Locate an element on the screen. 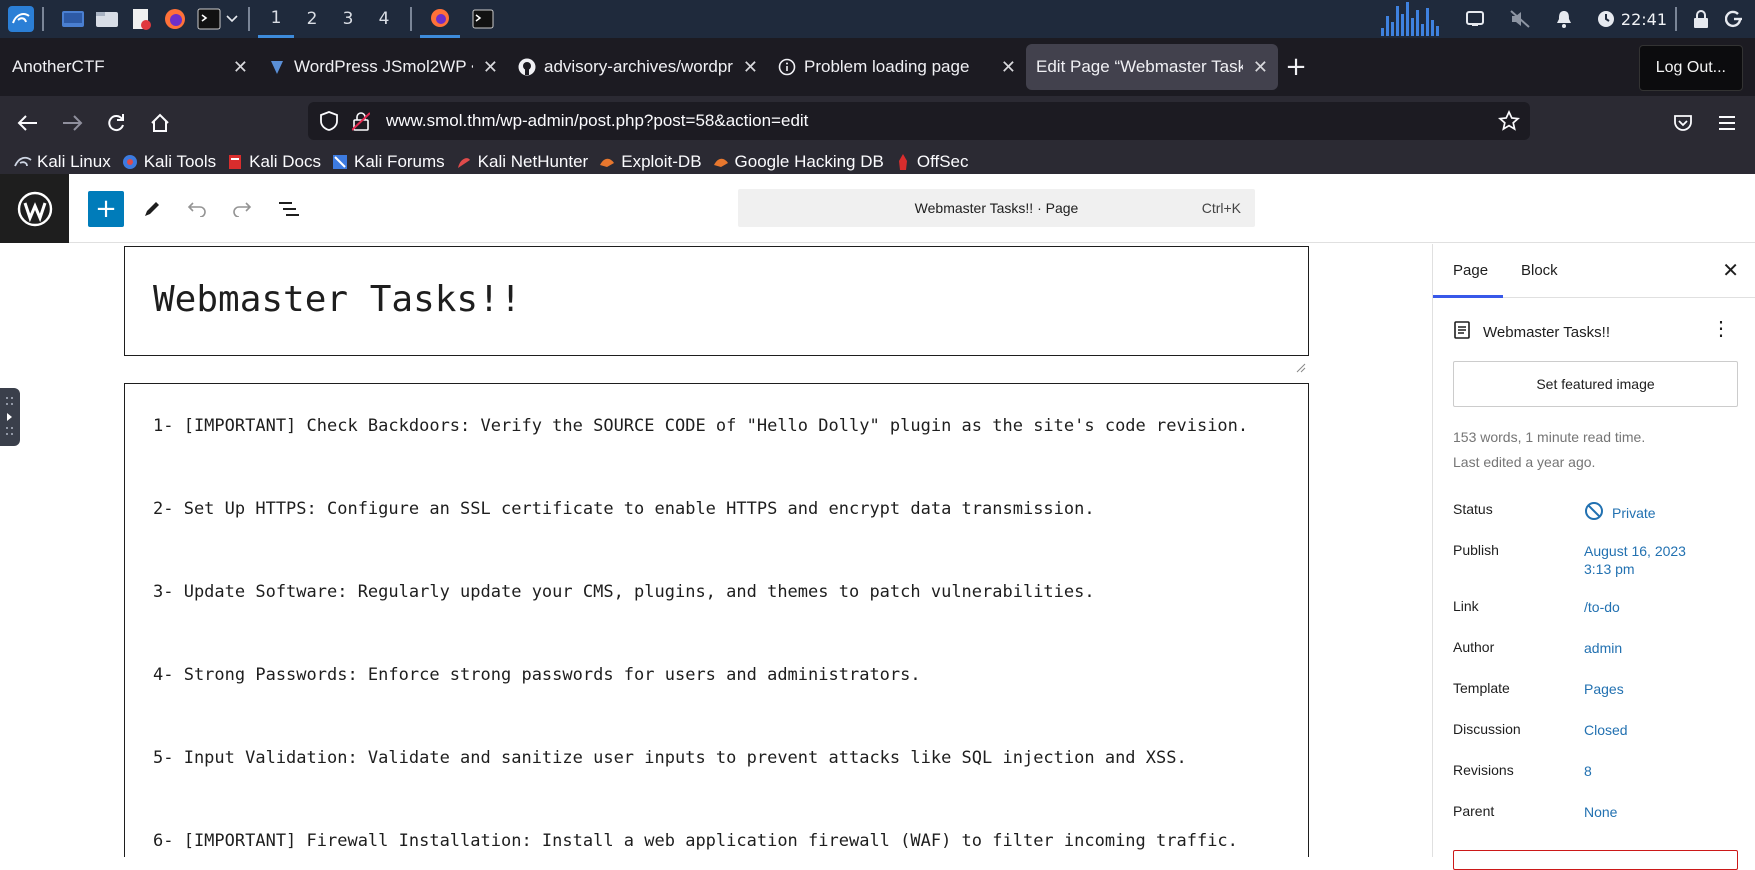 This screenshot has width=1755, height=870. document-summary: Webmaster Tasks!! is located at coordinates (1531, 332).